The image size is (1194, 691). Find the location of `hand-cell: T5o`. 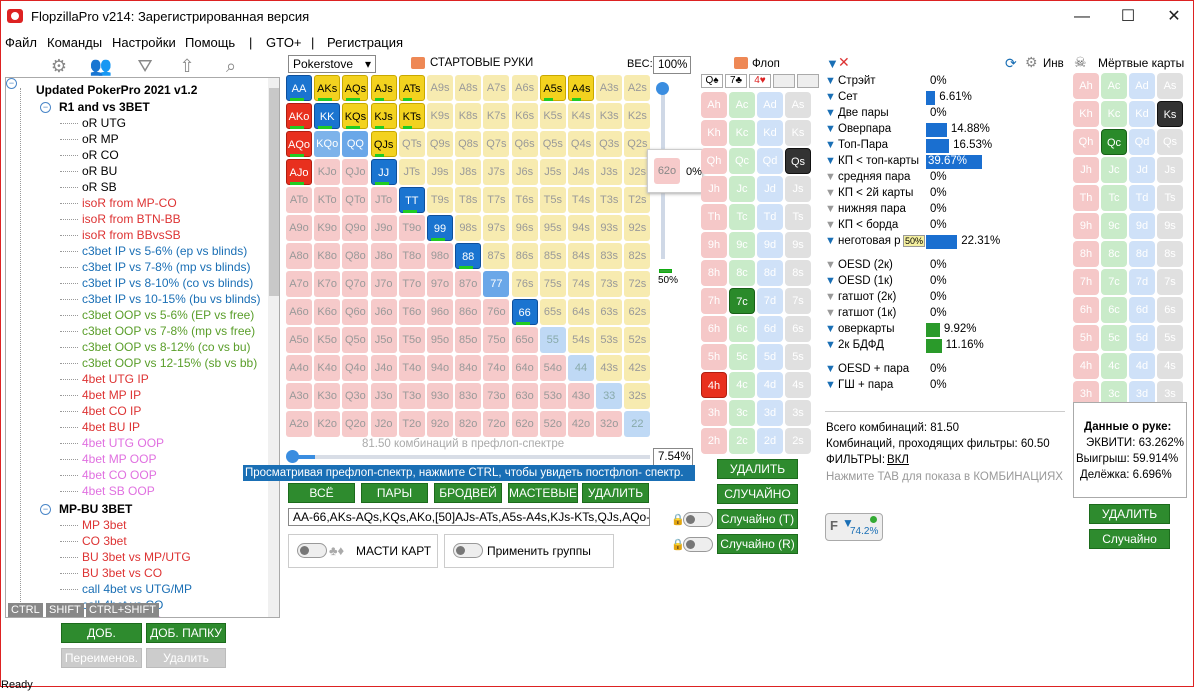

hand-cell: T5o is located at coordinates (411, 340).